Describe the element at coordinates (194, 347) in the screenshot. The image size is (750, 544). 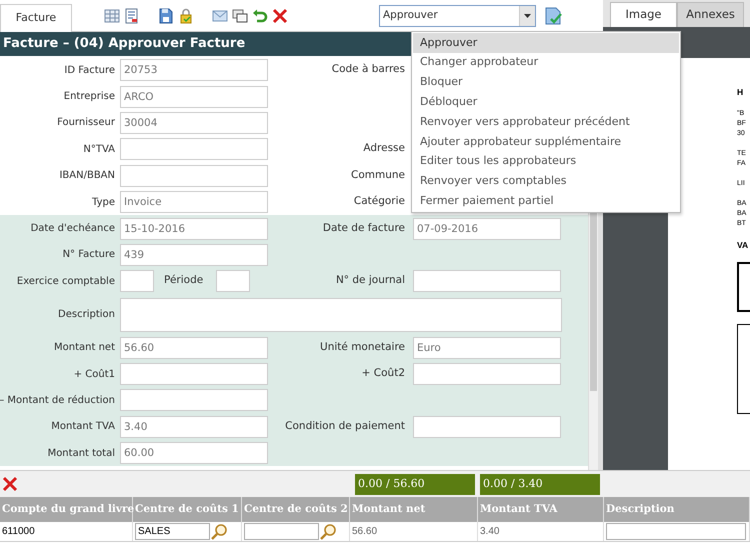
I see `input-field: 56.60` at that location.